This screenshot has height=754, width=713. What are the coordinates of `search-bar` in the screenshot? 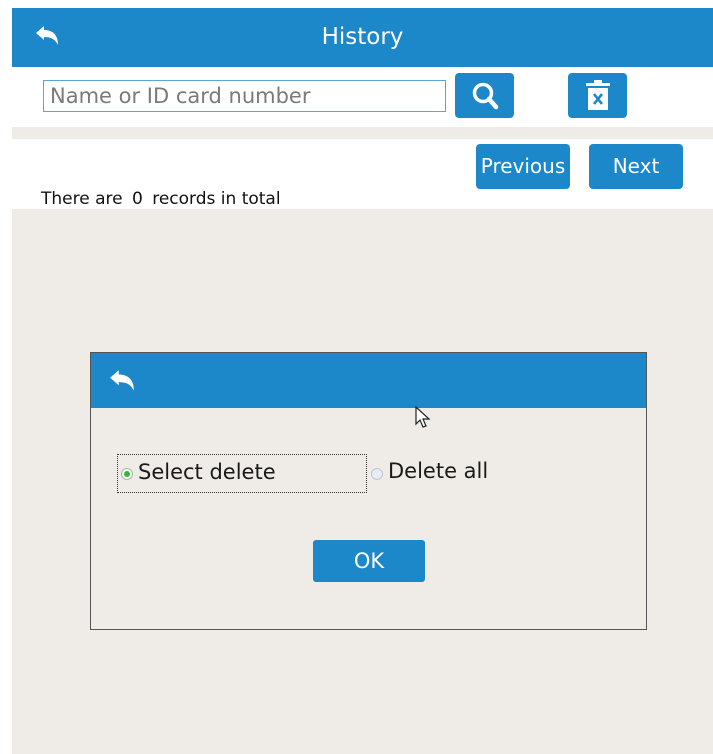 It's located at (362, 97).